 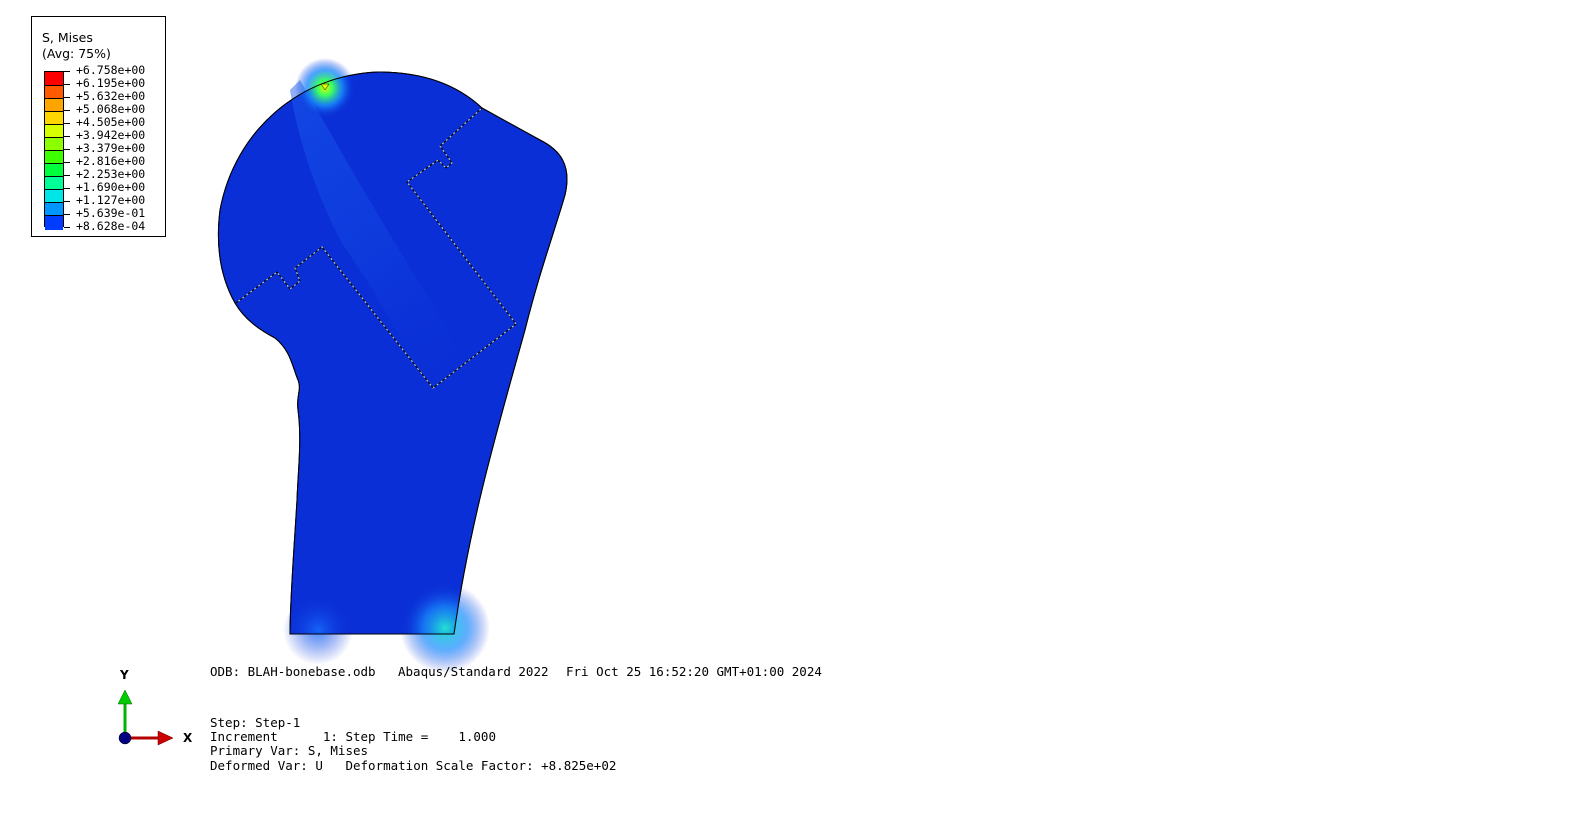 What do you see at coordinates (67, 37) in the screenshot?
I see `legend-title: S, Mises` at bounding box center [67, 37].